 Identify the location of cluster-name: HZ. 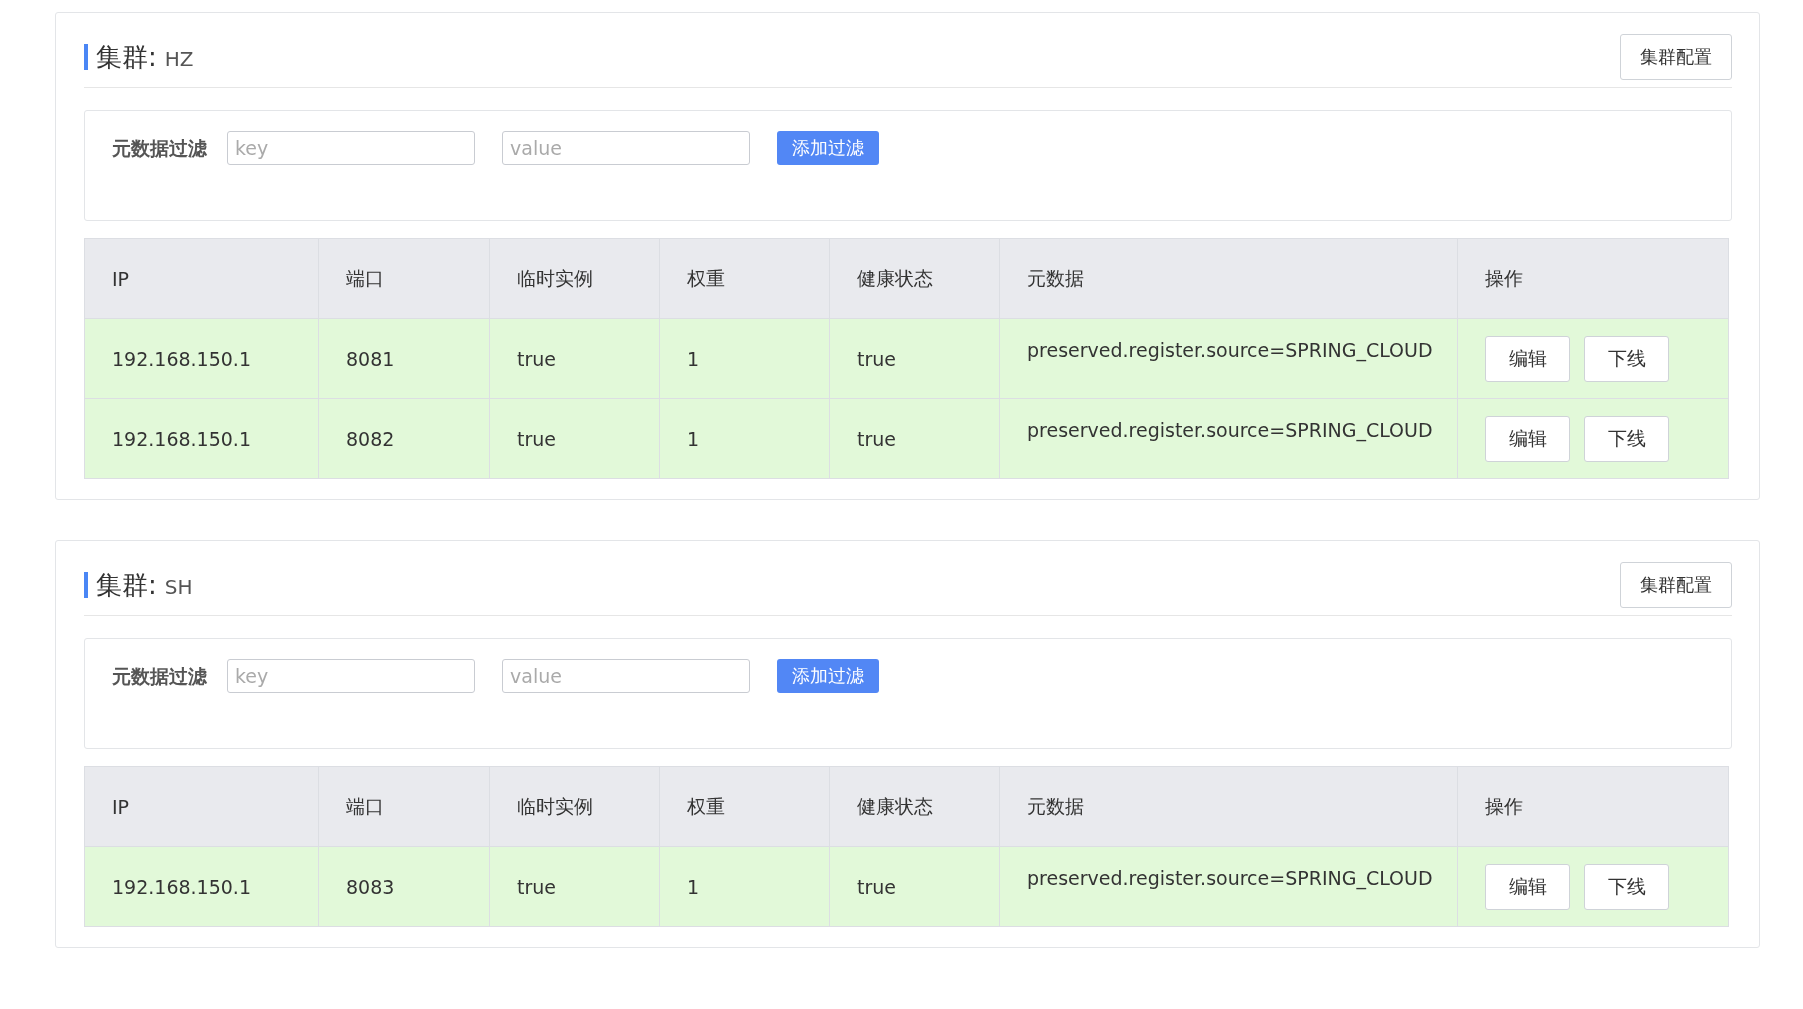
(179, 59).